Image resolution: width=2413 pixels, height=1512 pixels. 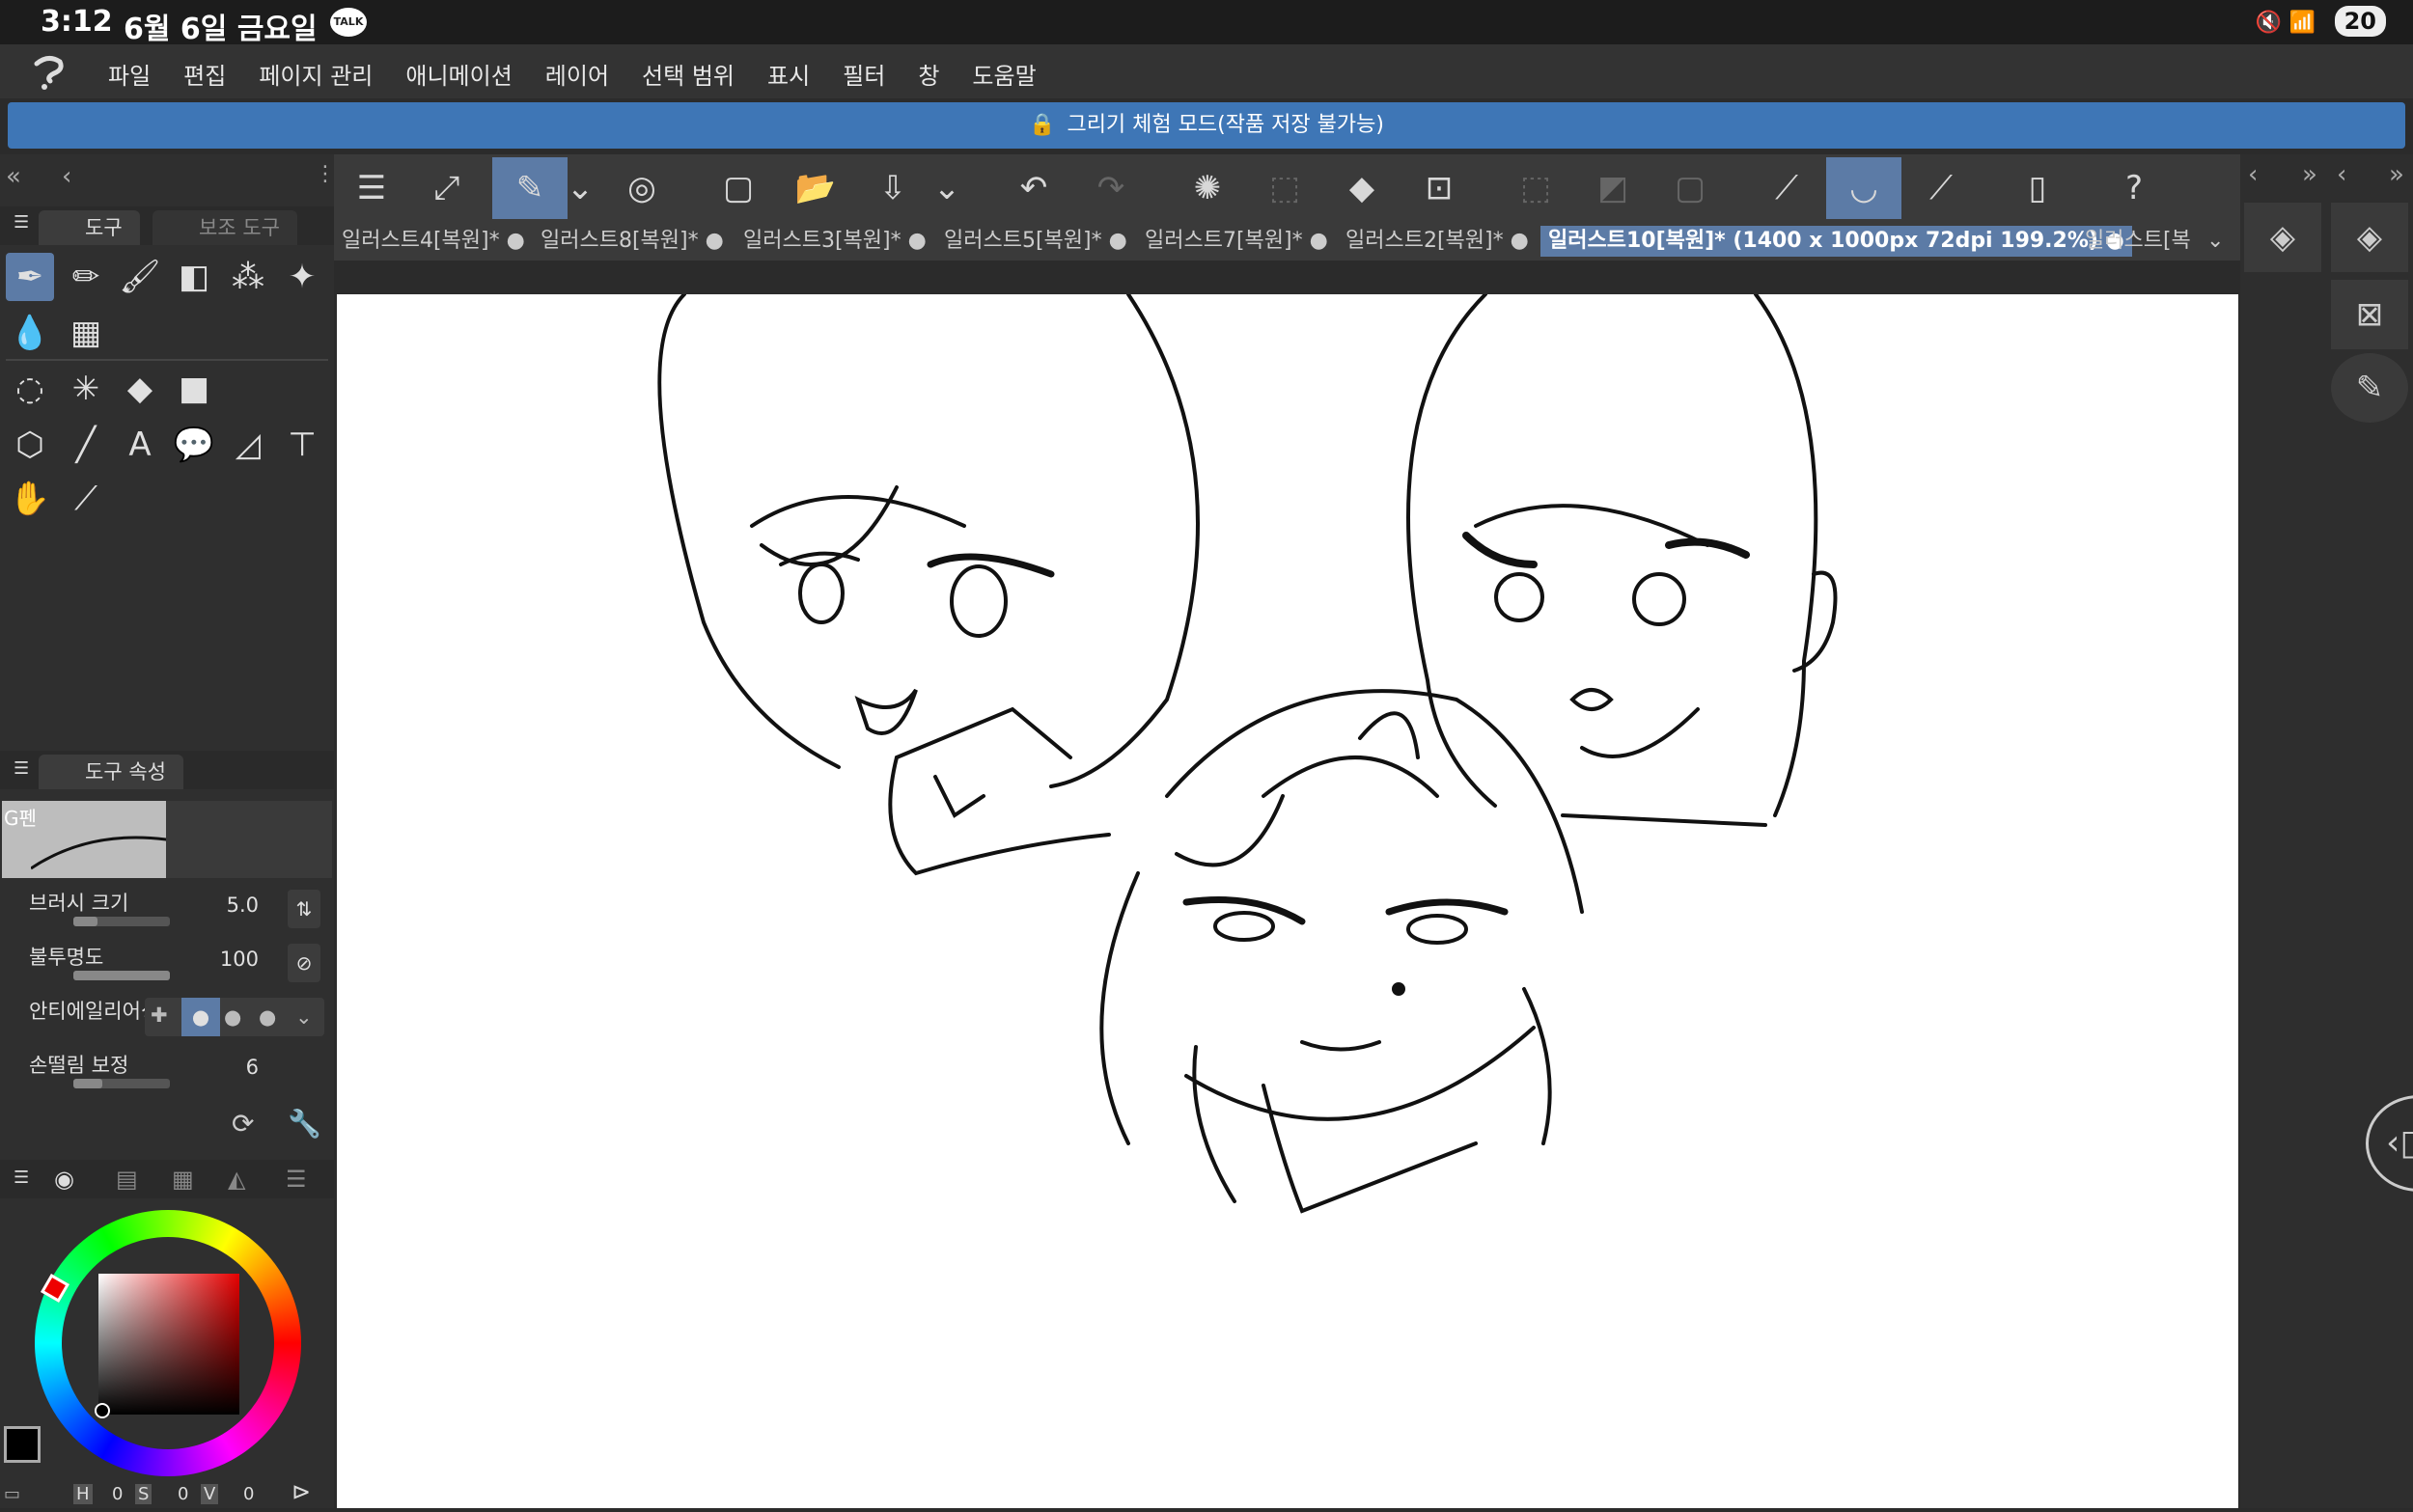 What do you see at coordinates (30, 389) in the screenshot?
I see `lasso-tool-icon: ◌` at bounding box center [30, 389].